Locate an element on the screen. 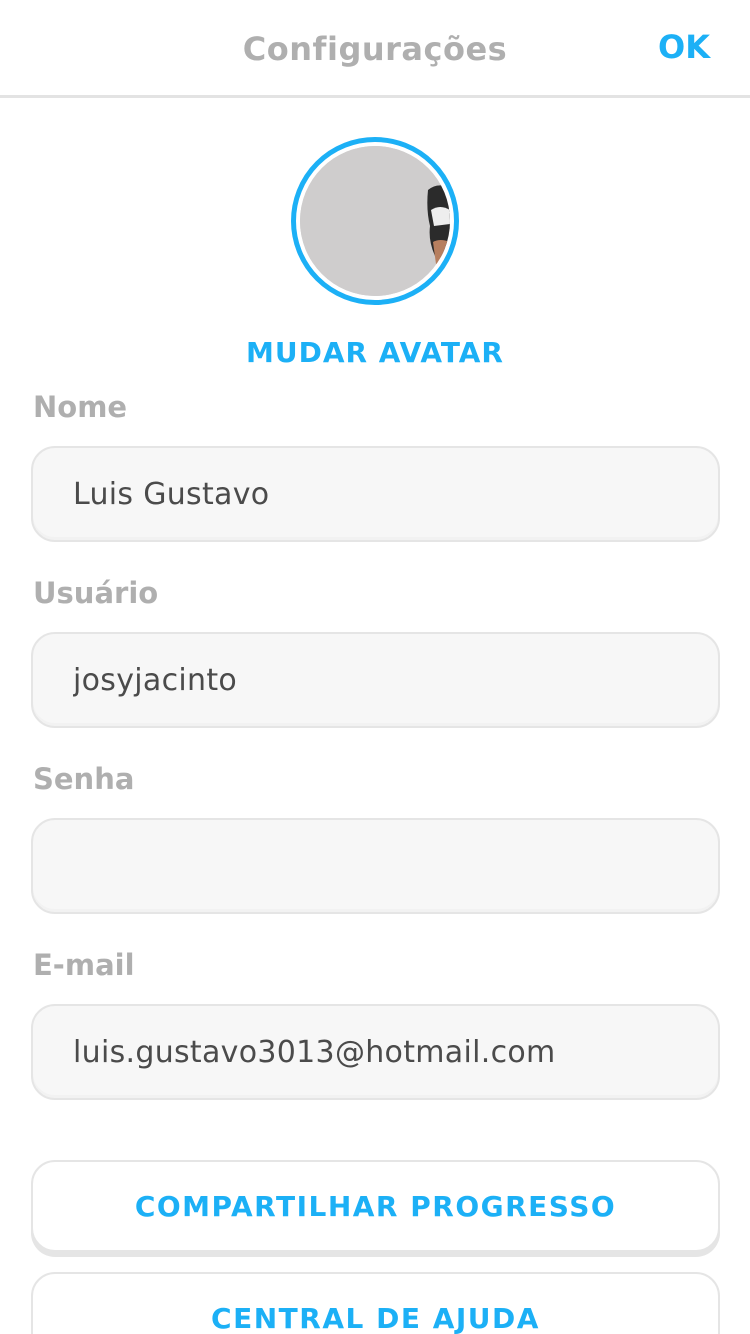  email-field: luis.gustavo3013@hotmail.com is located at coordinates (375, 1052).